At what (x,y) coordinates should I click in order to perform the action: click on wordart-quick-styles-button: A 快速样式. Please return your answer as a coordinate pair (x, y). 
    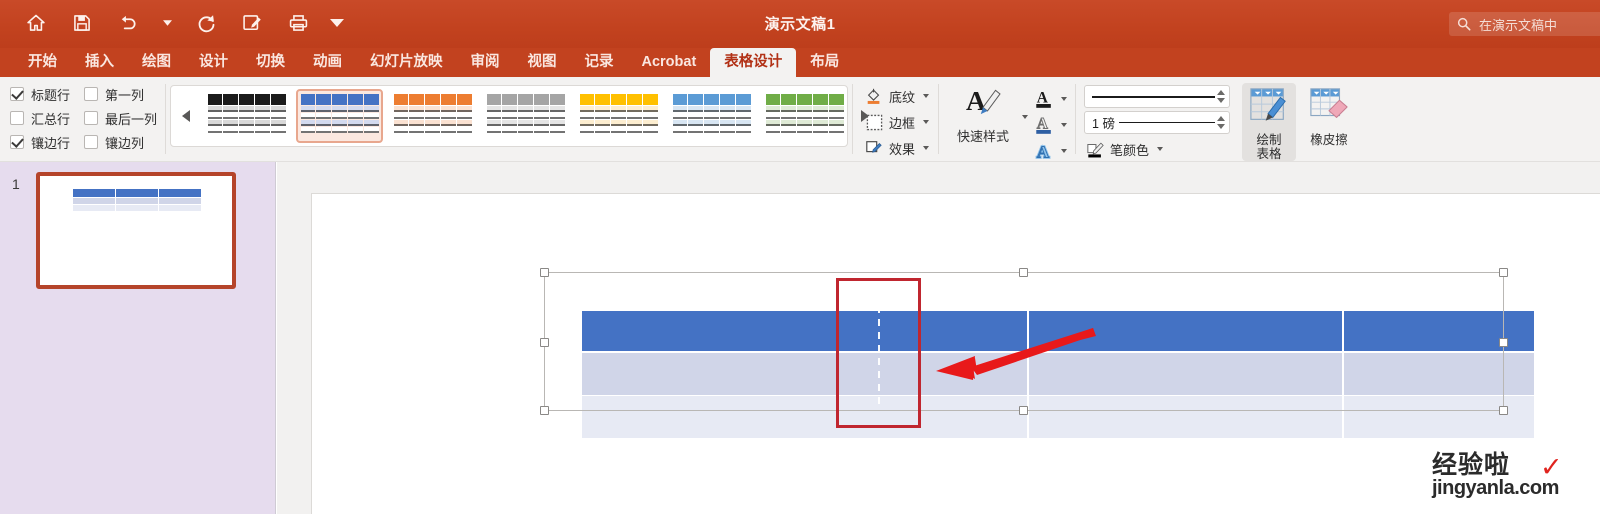
    Looking at the image, I should click on (983, 114).